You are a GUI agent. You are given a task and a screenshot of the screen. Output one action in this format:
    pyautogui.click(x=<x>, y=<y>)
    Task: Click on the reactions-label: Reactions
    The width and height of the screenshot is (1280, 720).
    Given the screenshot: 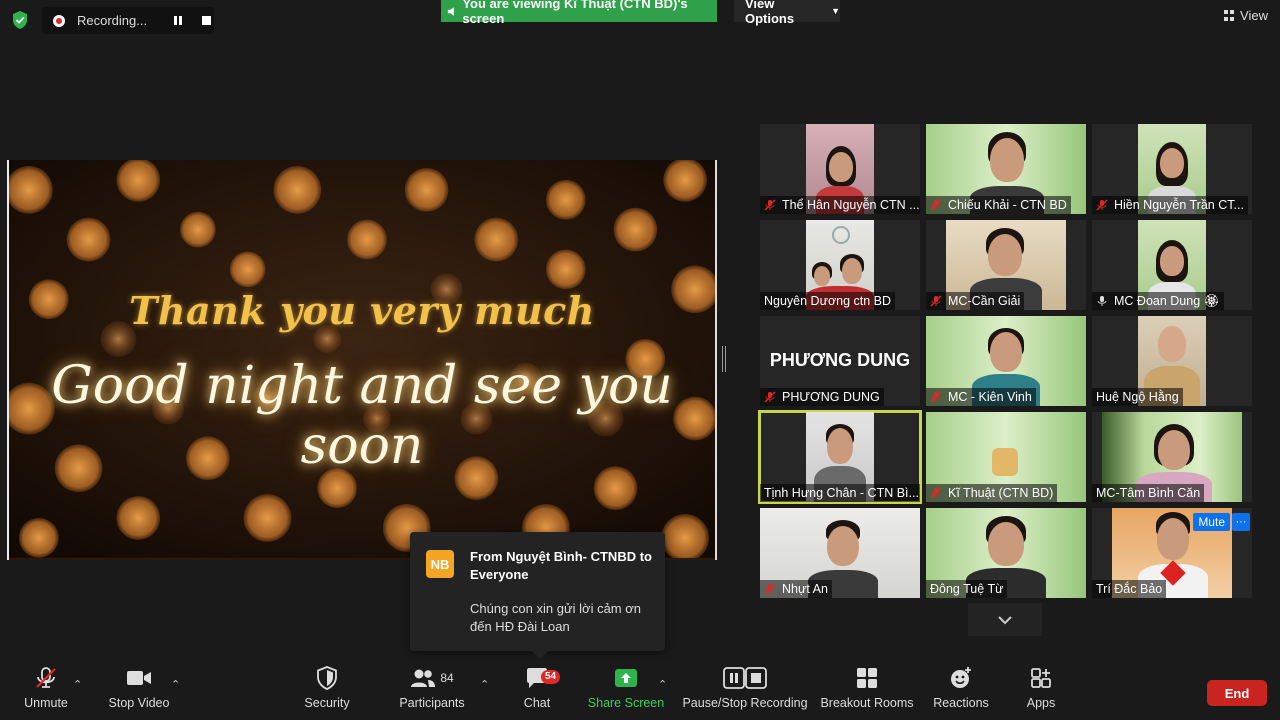 What is the action you would take?
    pyautogui.click(x=961, y=703)
    